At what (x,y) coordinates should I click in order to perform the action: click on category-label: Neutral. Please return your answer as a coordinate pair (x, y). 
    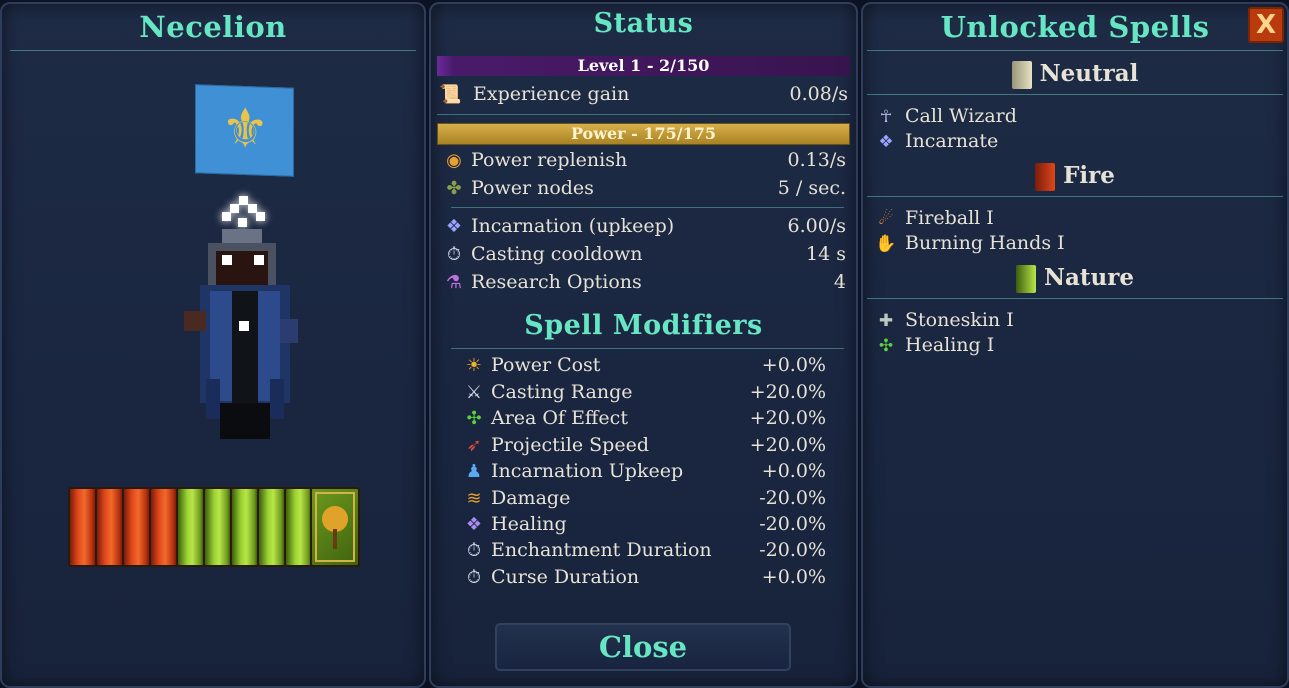
    Looking at the image, I should click on (1089, 73).